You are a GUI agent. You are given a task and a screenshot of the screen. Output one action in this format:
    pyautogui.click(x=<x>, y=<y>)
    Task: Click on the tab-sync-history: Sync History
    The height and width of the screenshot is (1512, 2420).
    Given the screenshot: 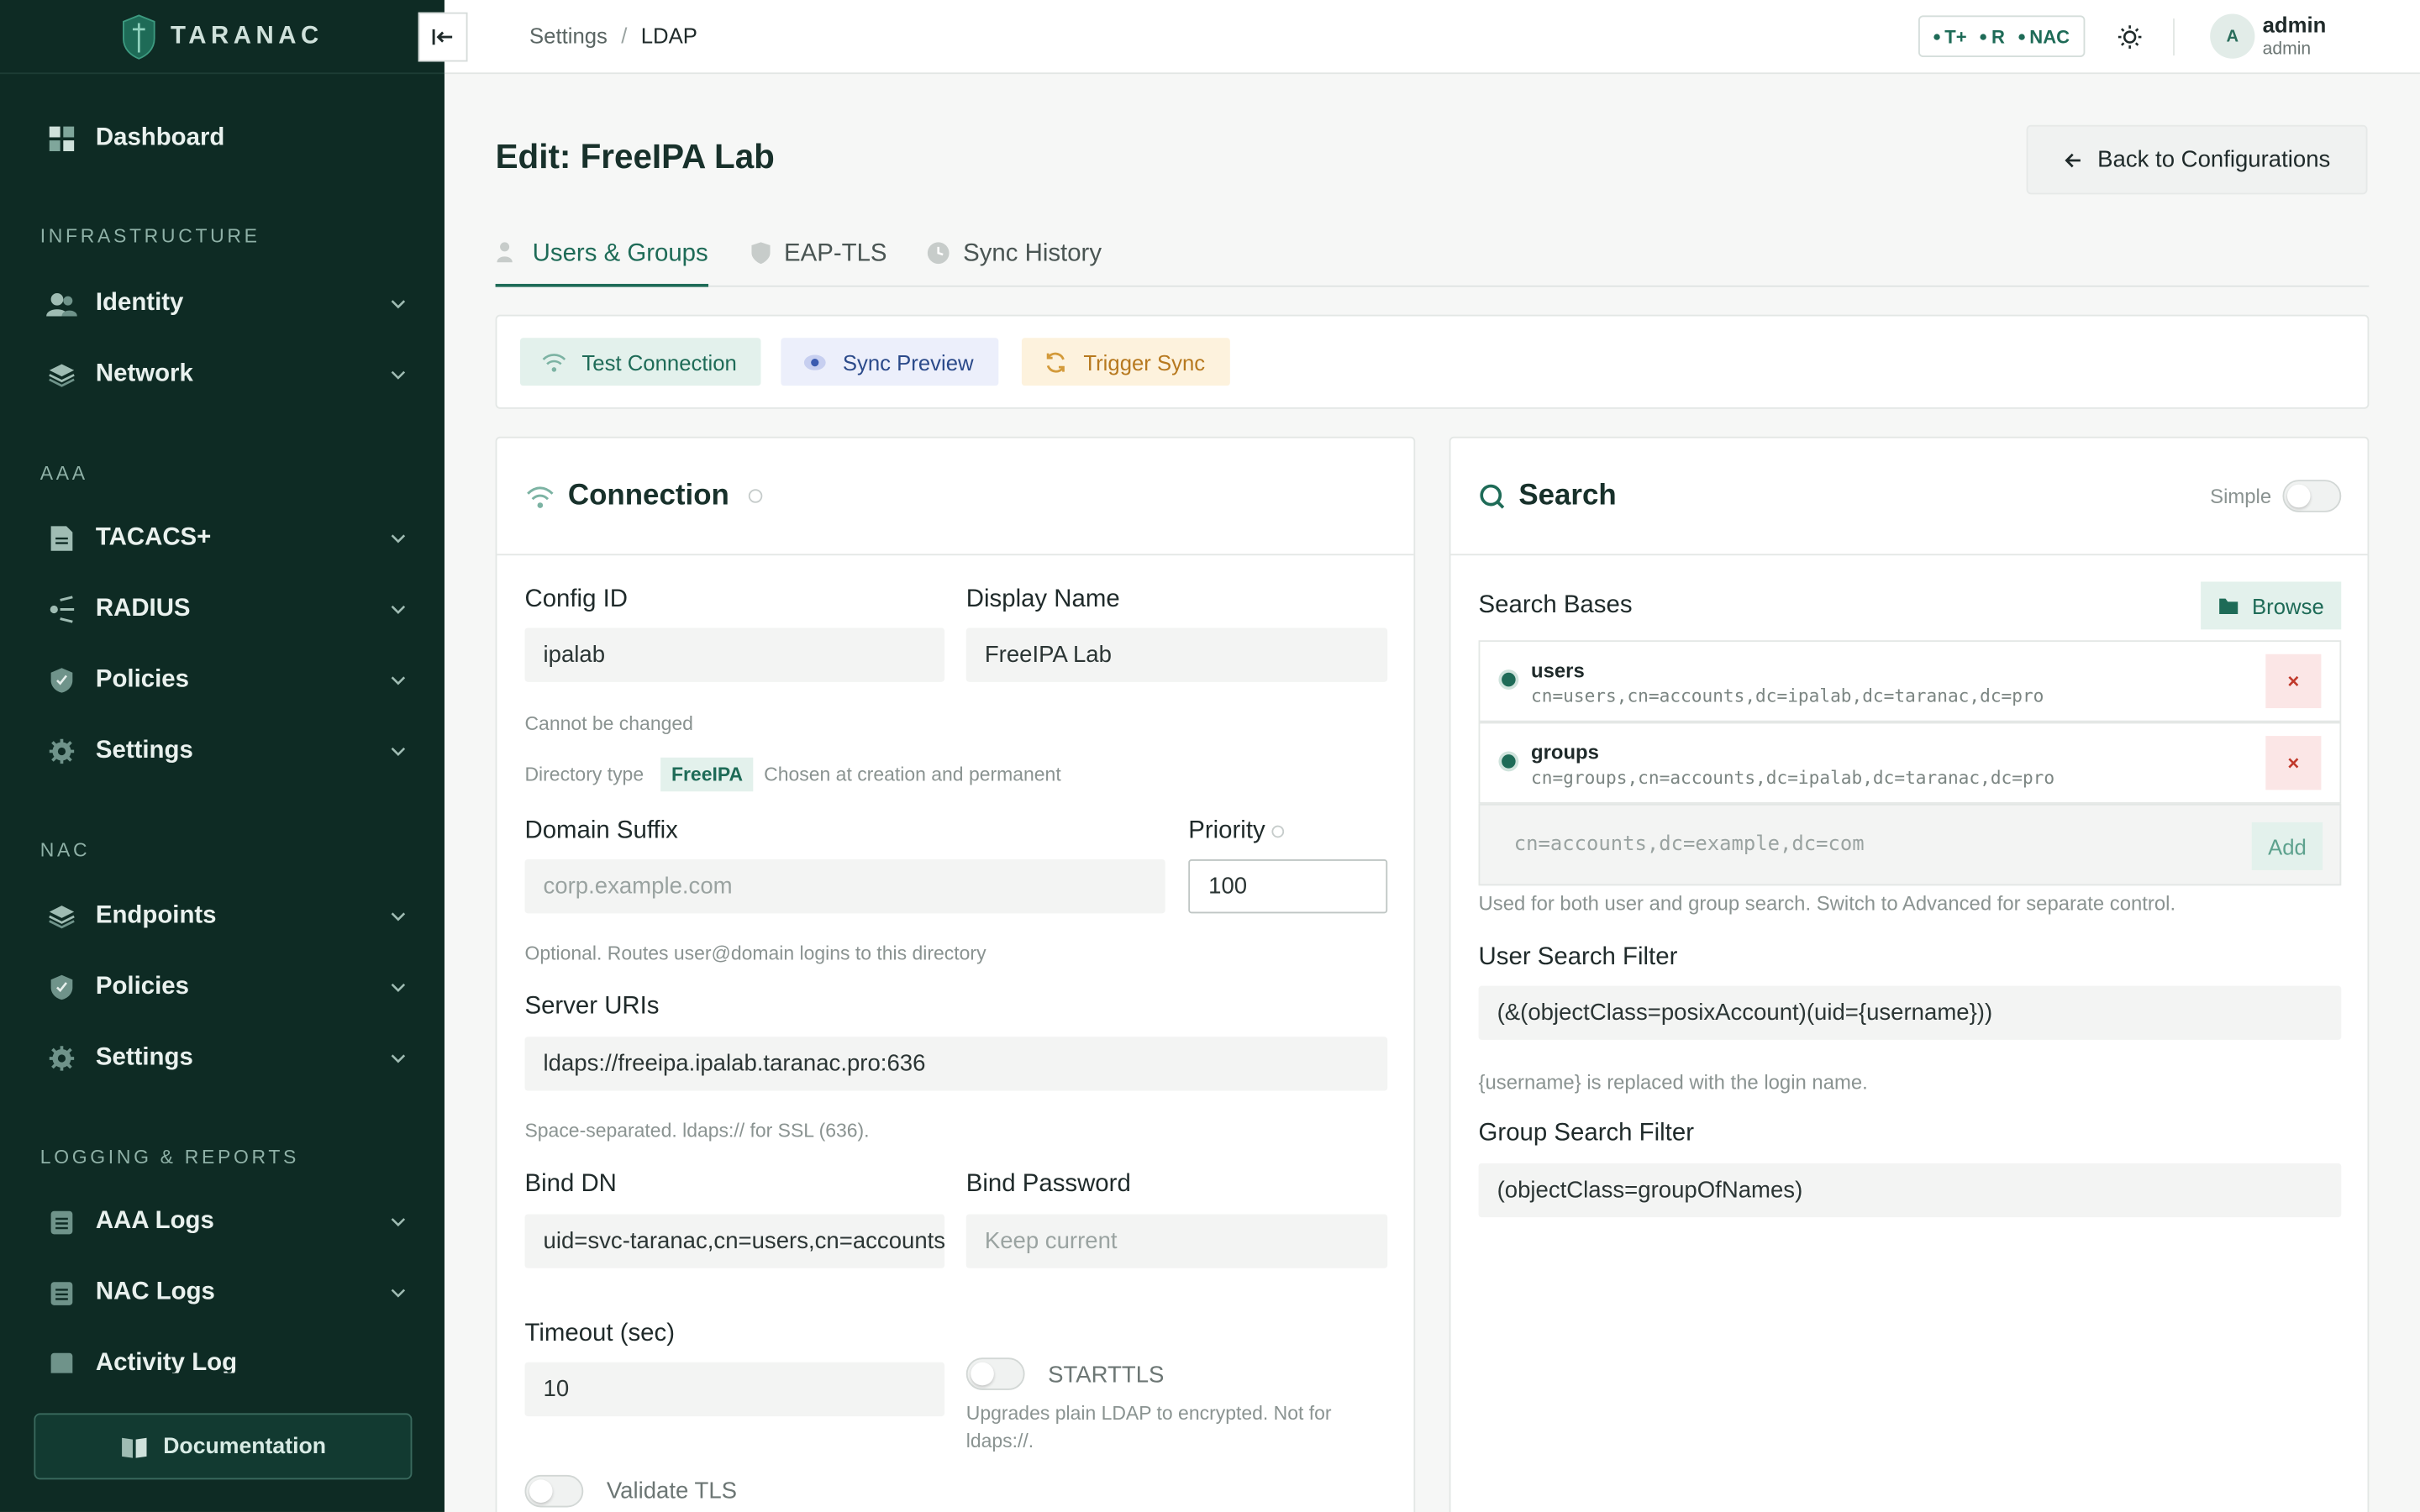 What is the action you would take?
    pyautogui.click(x=1014, y=259)
    